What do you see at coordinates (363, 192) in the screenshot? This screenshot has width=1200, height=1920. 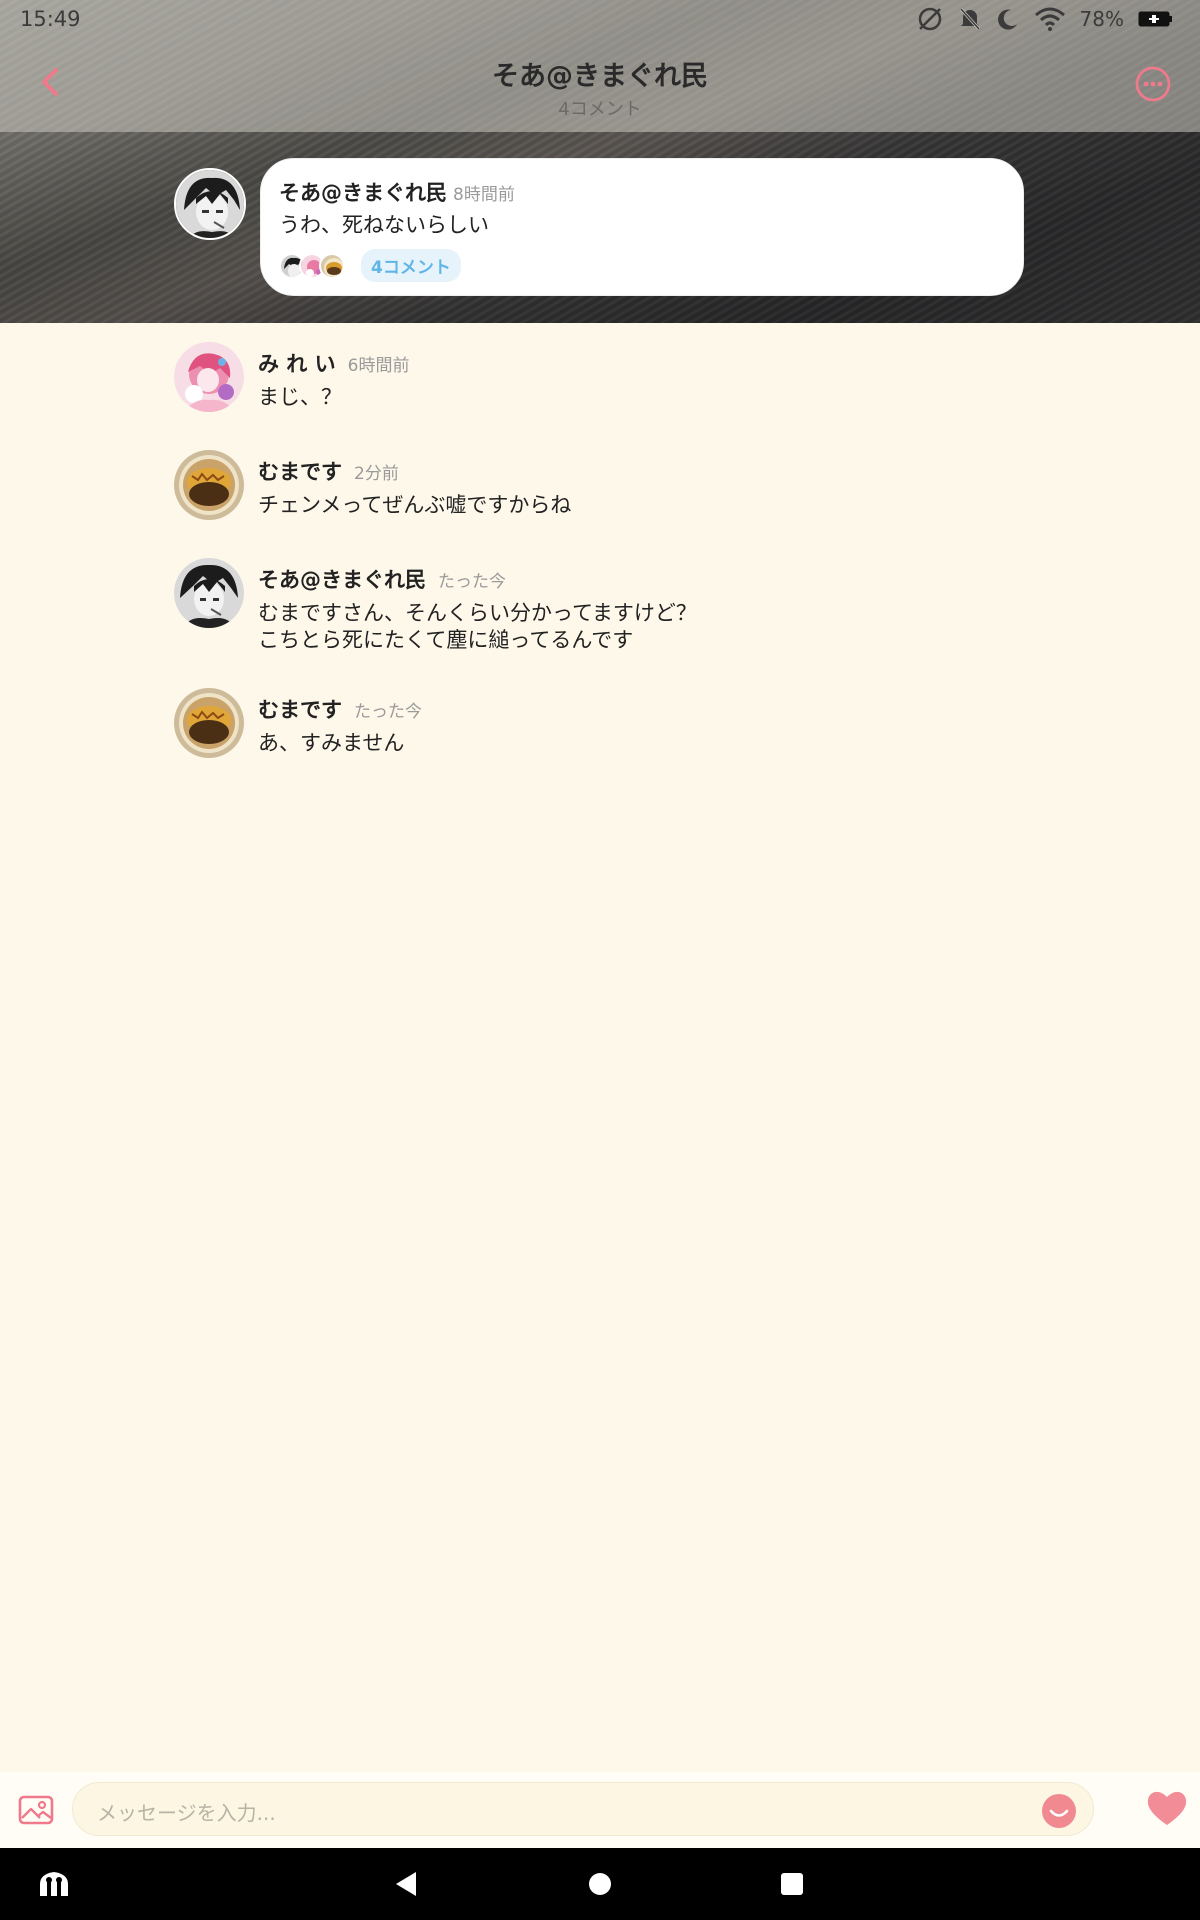 I see `post-author: そあ@きまぐれ民` at bounding box center [363, 192].